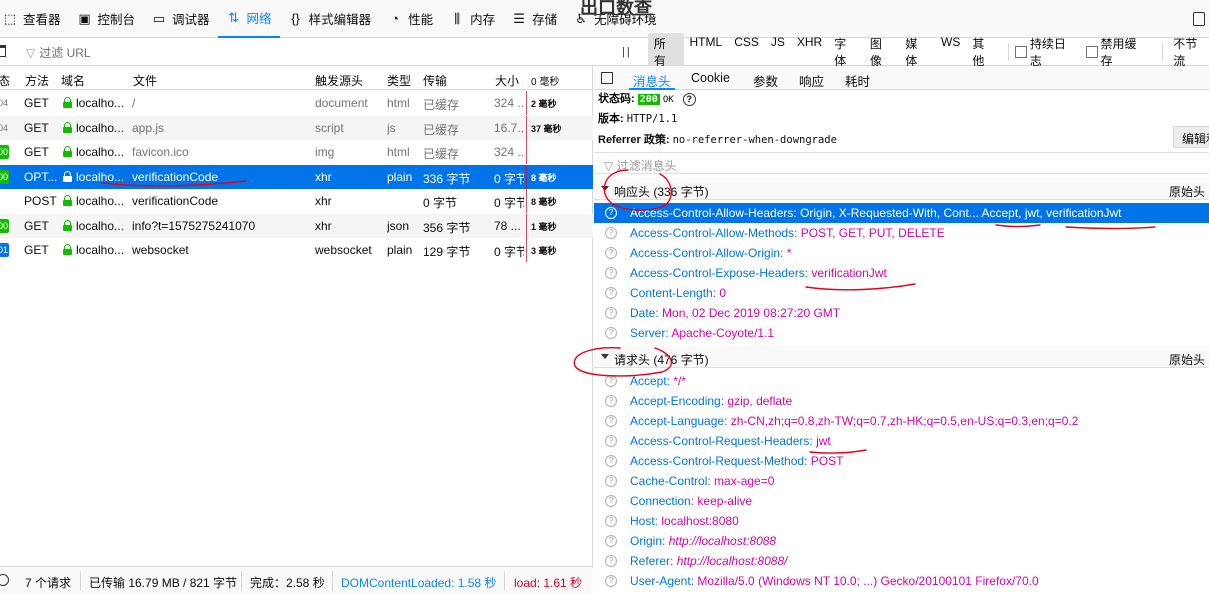  Describe the element at coordinates (248, 19) in the screenshot. I see `tool-tab-network: ⇅ 网络` at that location.